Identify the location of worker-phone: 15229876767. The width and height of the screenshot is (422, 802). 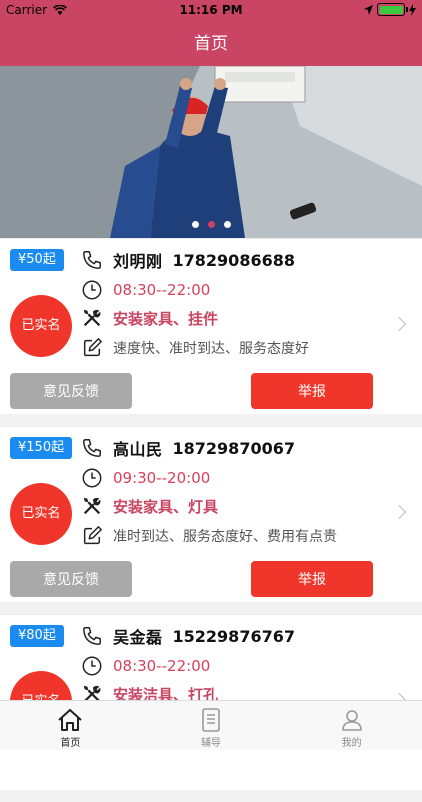
(234, 636).